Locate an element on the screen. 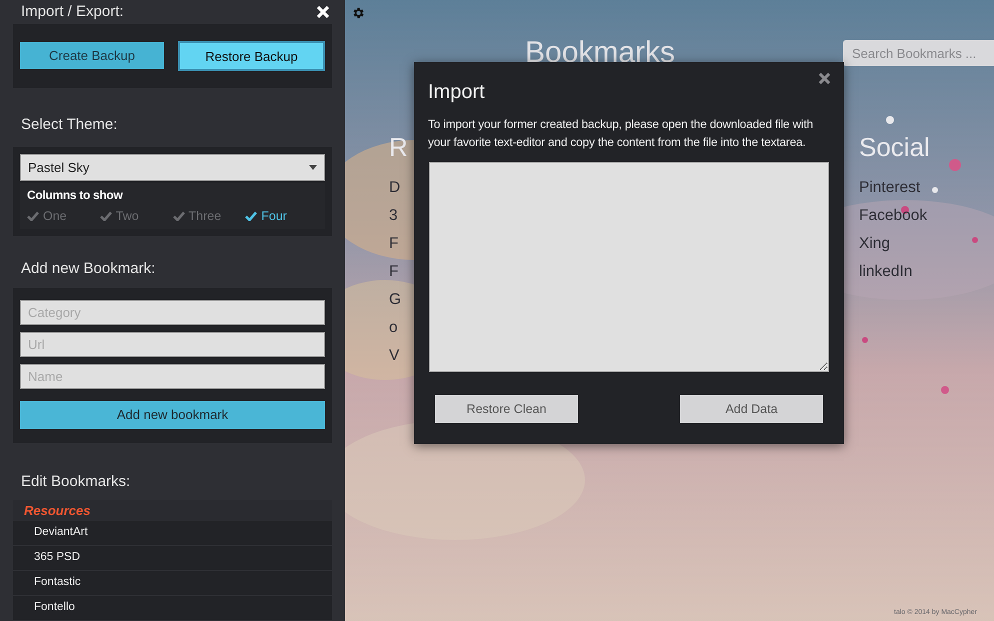 This screenshot has width=994, height=621. page-title: Bookmarks is located at coordinates (600, 53).